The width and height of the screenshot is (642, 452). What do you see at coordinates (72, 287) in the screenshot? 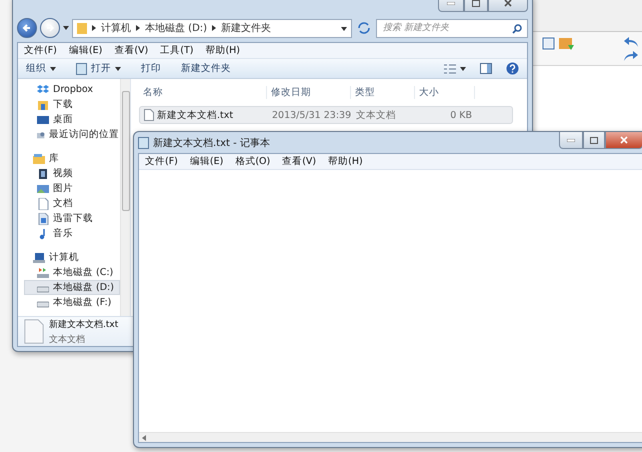
I see `sidebar-item: 本地磁盘 (D:)` at bounding box center [72, 287].